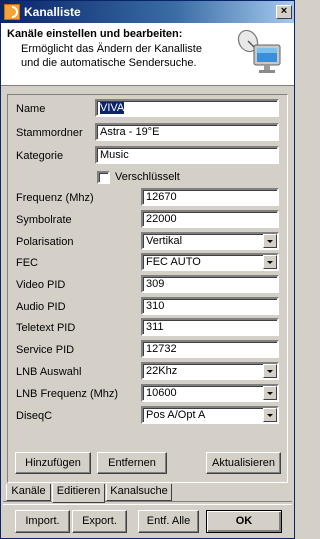  Describe the element at coordinates (210, 415) in the screenshot. I see `diseqc-select: Pos A/Opt A` at that location.